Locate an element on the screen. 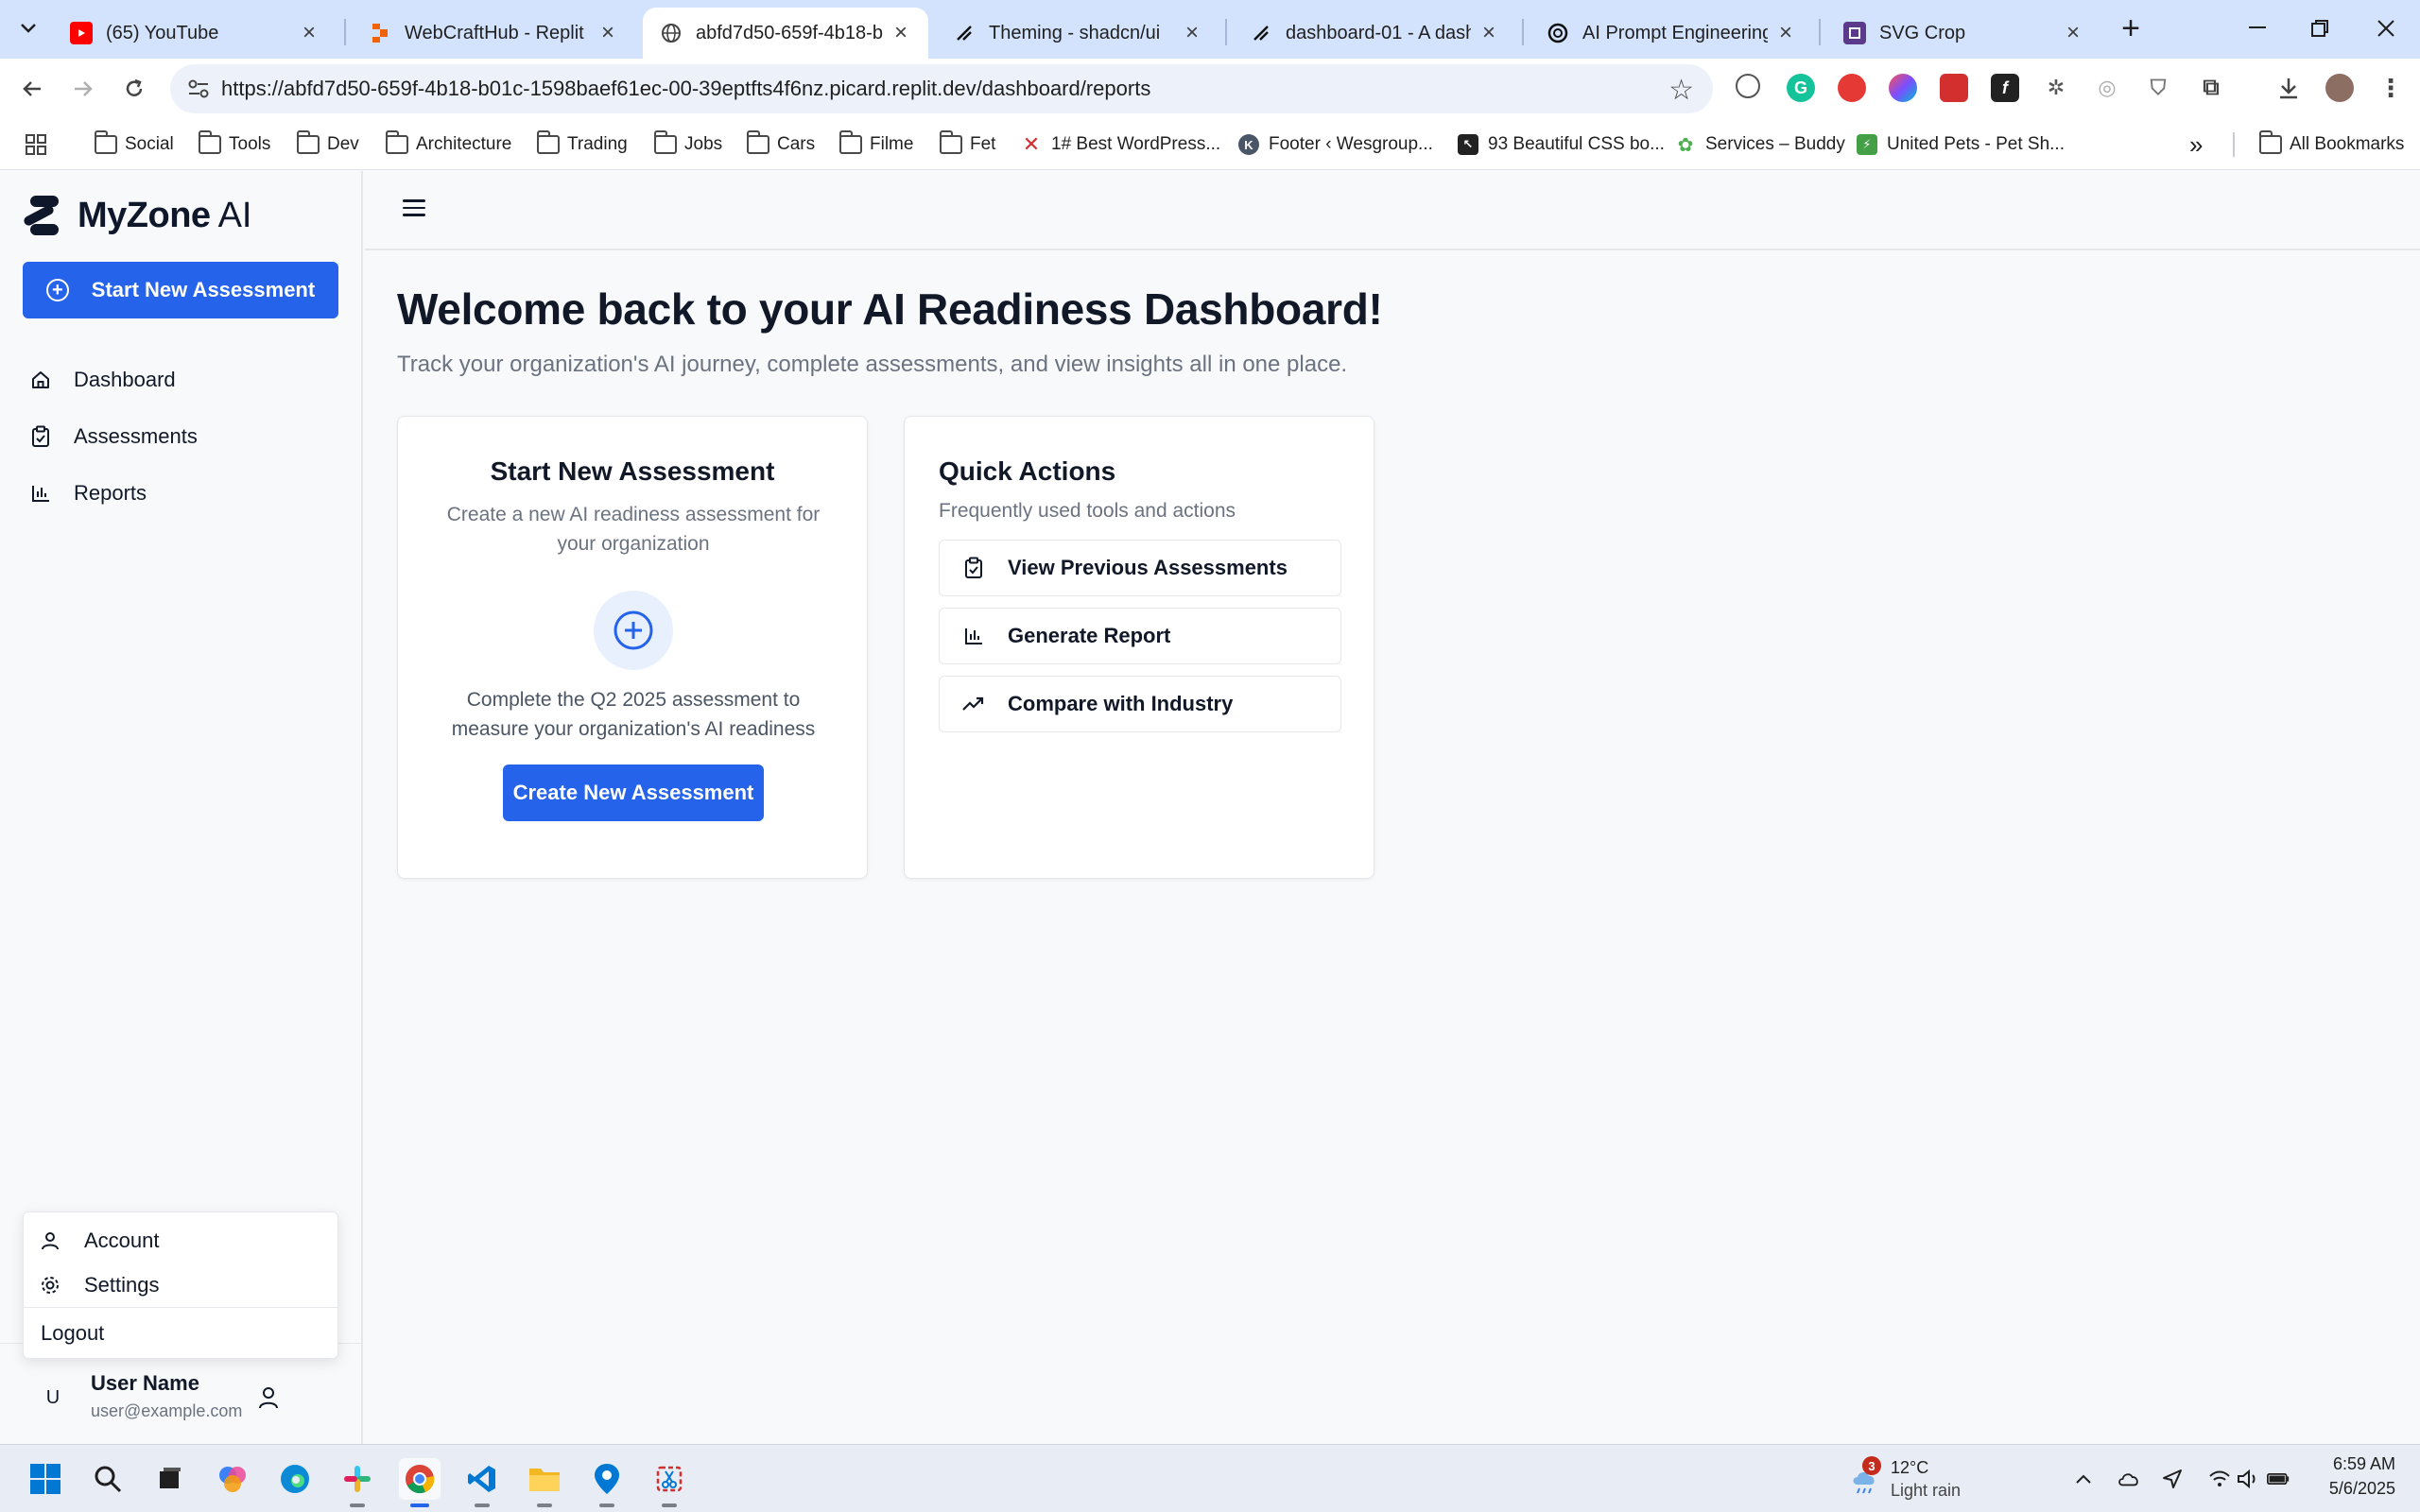 The width and height of the screenshot is (2420, 1512). user-profile-row: U User Name user@example.com is located at coordinates (180, 1397).